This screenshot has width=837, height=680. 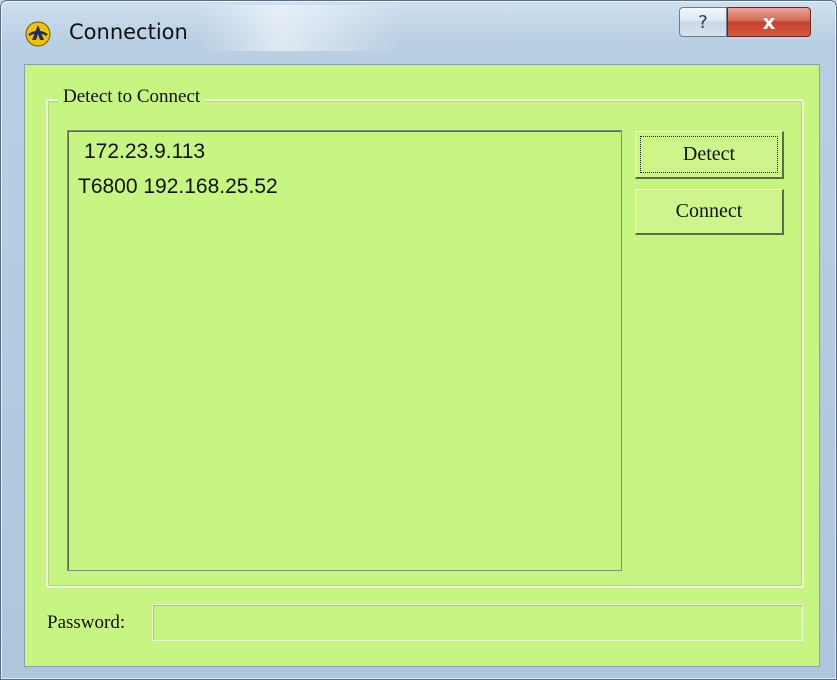 What do you see at coordinates (86, 622) in the screenshot?
I see `password-label: Password:` at bounding box center [86, 622].